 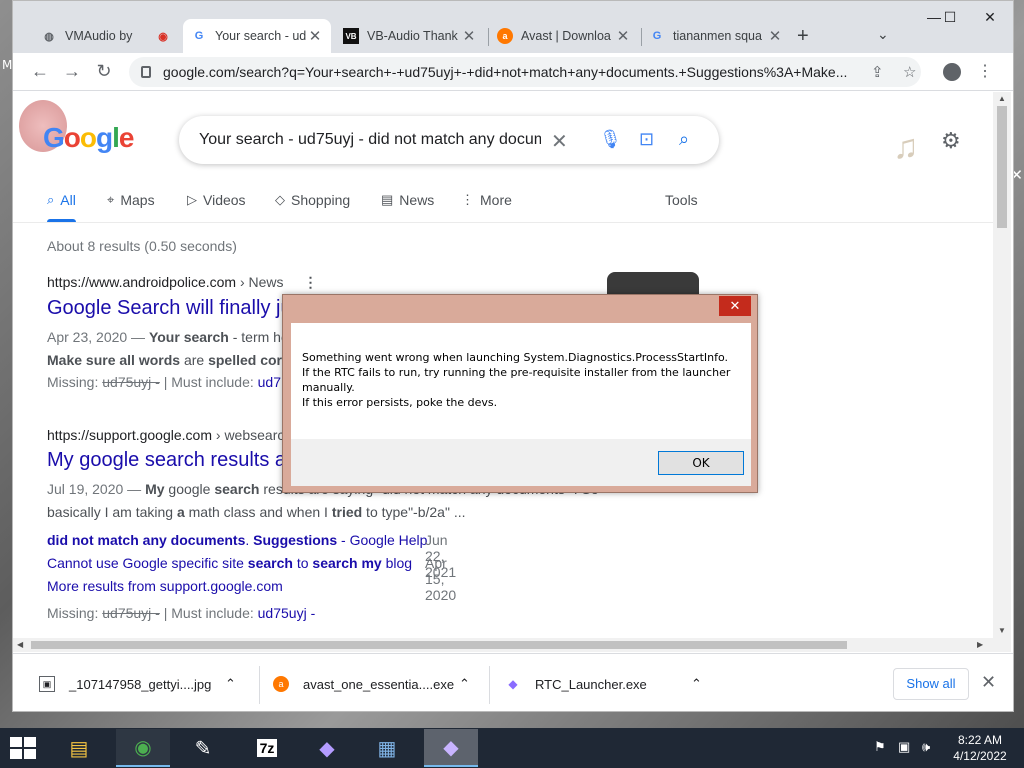 I want to click on must-include-link: ud7, so click(x=269, y=382).